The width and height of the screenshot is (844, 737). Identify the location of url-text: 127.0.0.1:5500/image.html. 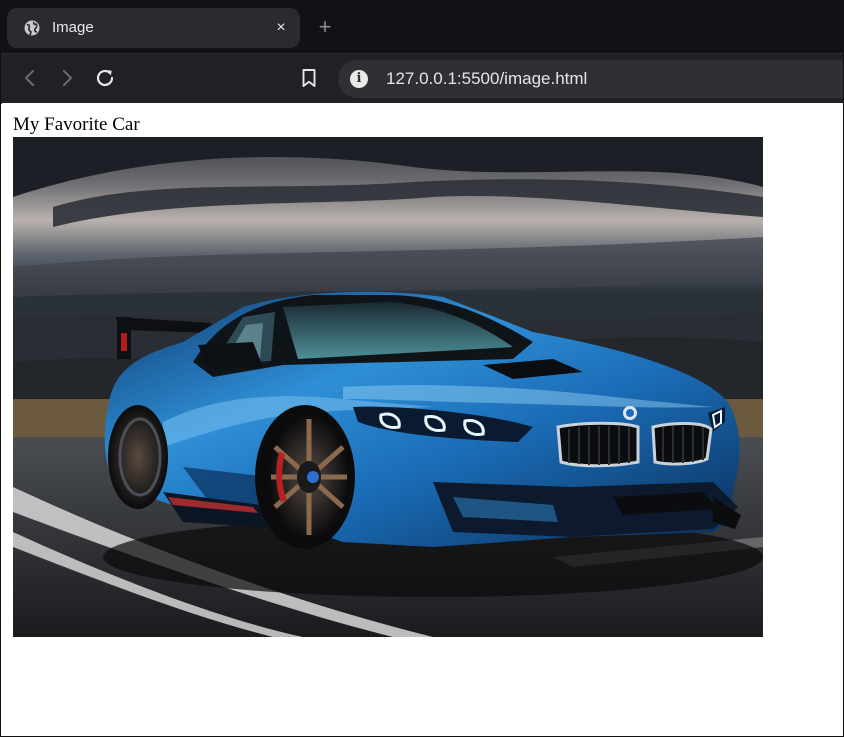
(486, 79).